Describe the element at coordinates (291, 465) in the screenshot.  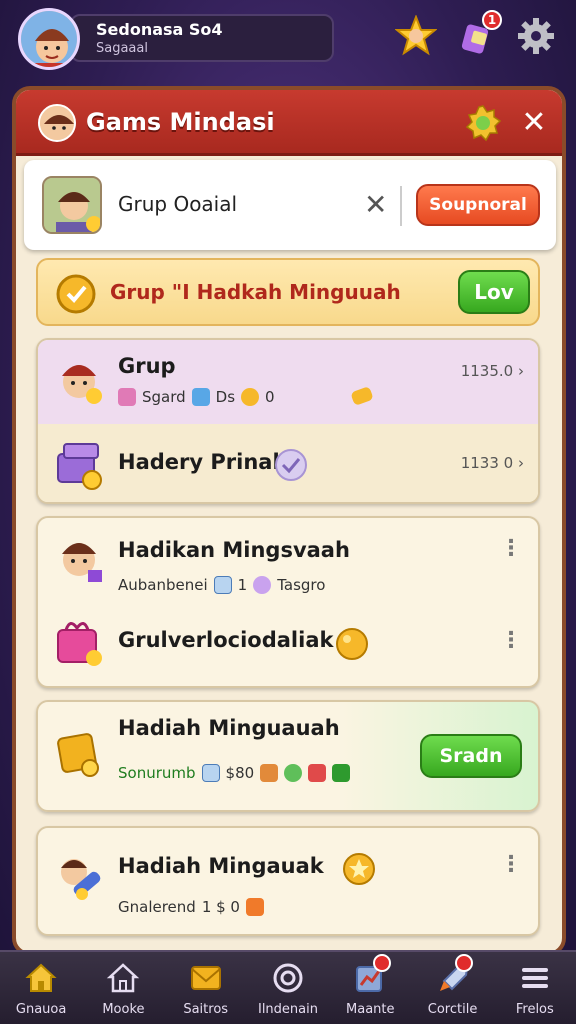
I see `check-circle-icon` at that location.